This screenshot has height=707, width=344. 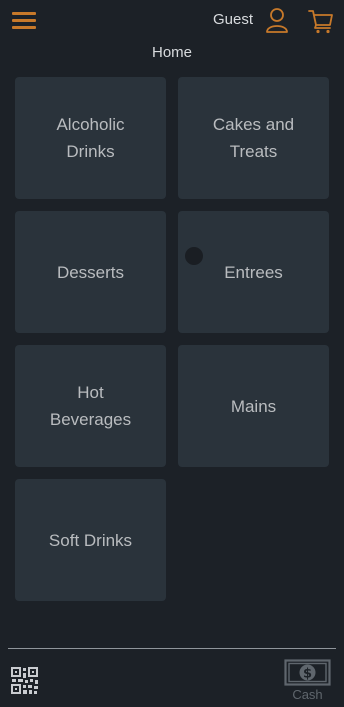 I want to click on cash-label: Cash, so click(x=307, y=694).